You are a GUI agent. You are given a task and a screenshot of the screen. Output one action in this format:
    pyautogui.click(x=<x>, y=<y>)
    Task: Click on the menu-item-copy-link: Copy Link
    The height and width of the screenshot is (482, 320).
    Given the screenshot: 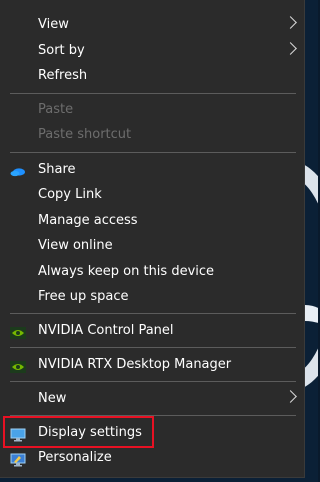 What is the action you would take?
    pyautogui.click(x=152, y=194)
    